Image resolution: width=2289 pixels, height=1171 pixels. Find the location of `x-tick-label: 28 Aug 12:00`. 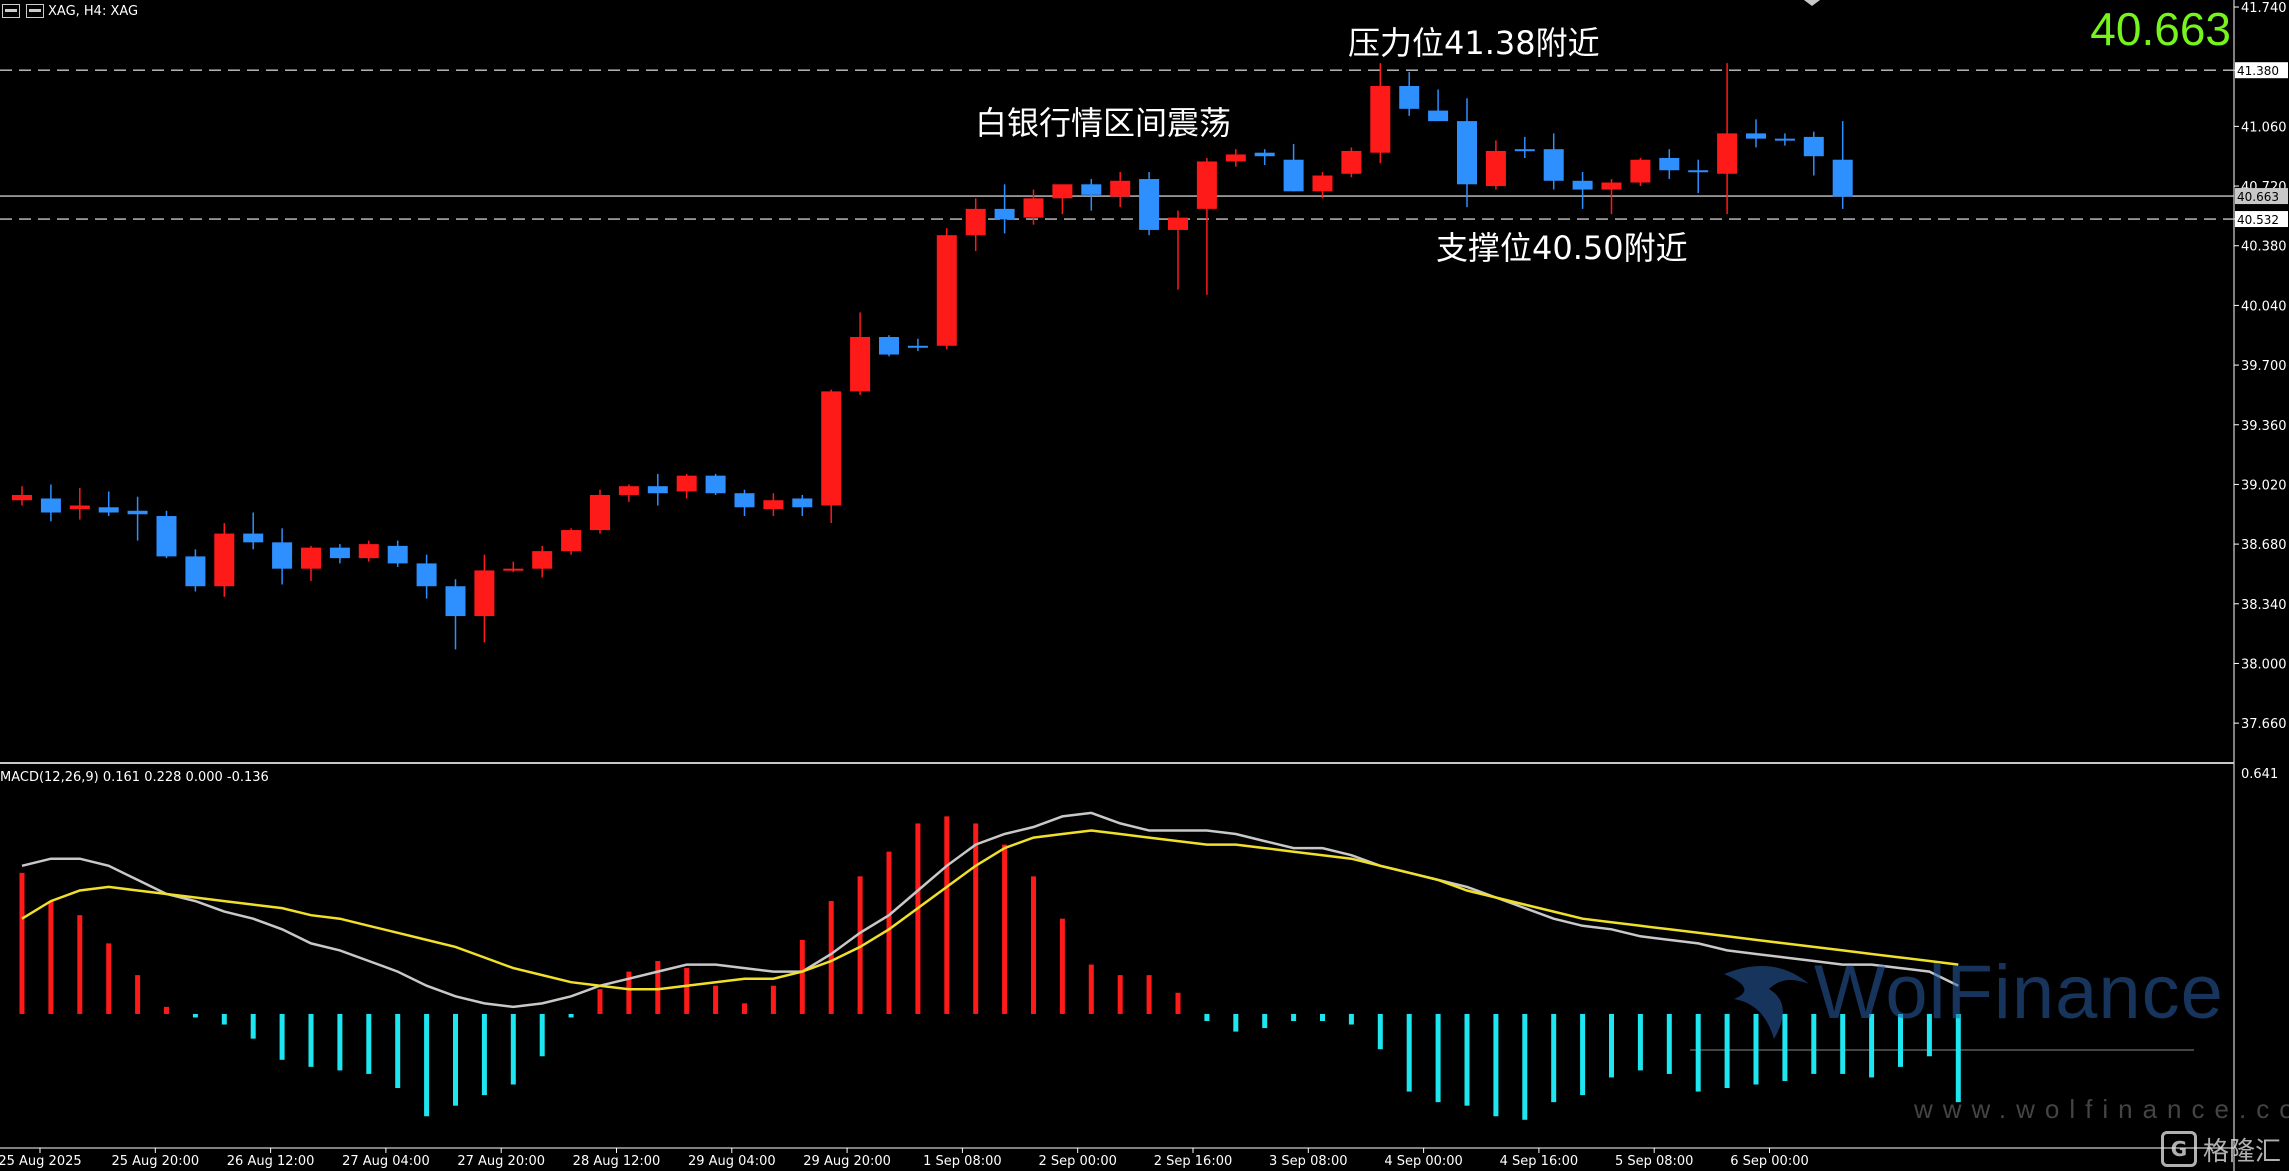

x-tick-label: 28 Aug 12:00 is located at coordinates (617, 1161).